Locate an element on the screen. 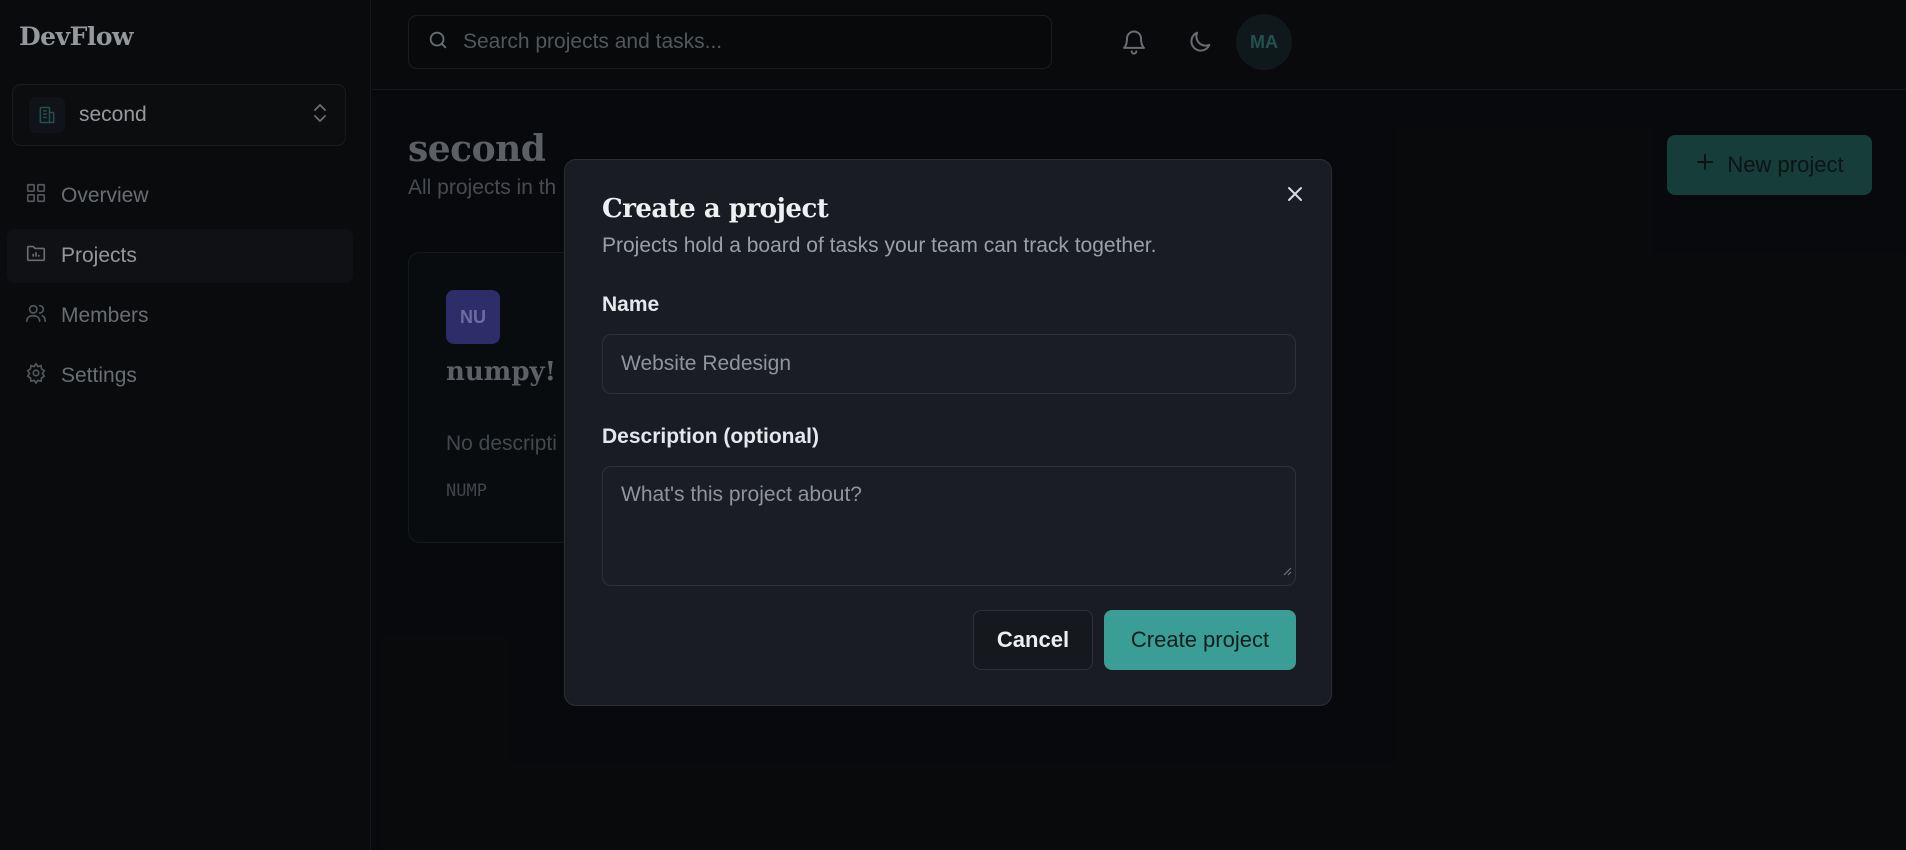 This screenshot has height=850, width=1906. resize-handle-icon is located at coordinates (1287, 570).